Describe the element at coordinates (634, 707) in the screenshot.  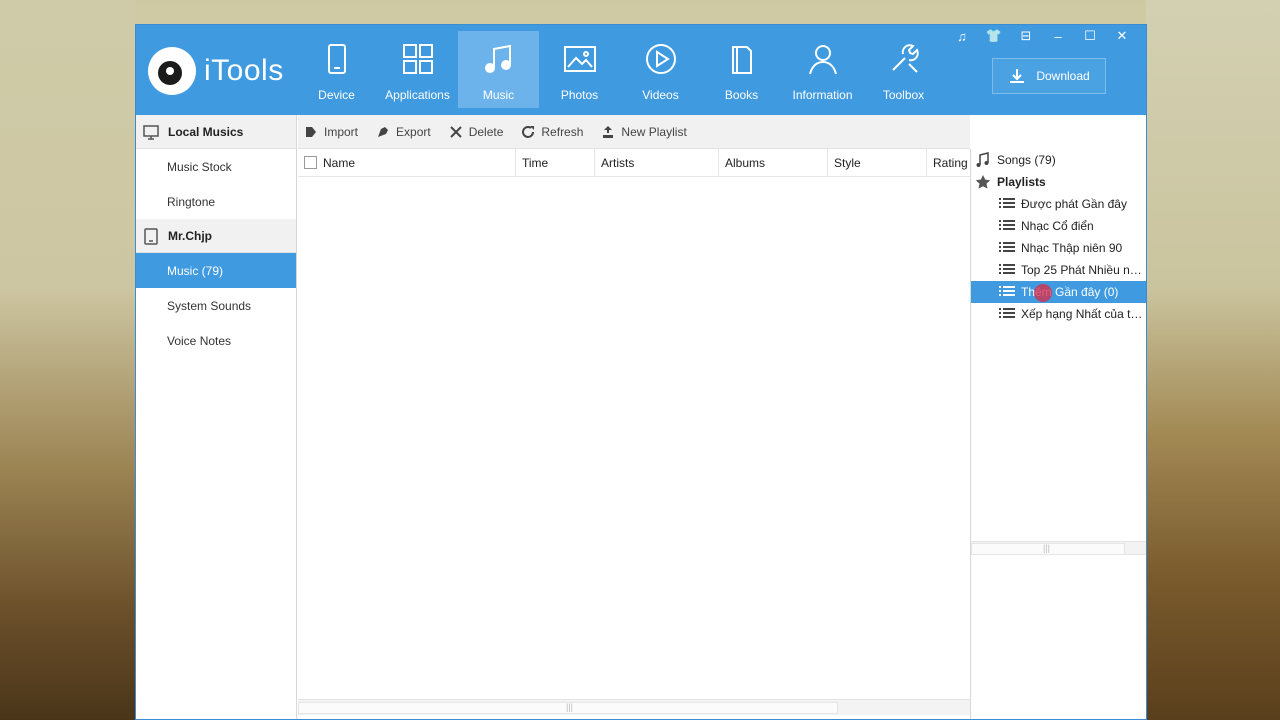
I see `horizontal-scrollbar: |||` at that location.